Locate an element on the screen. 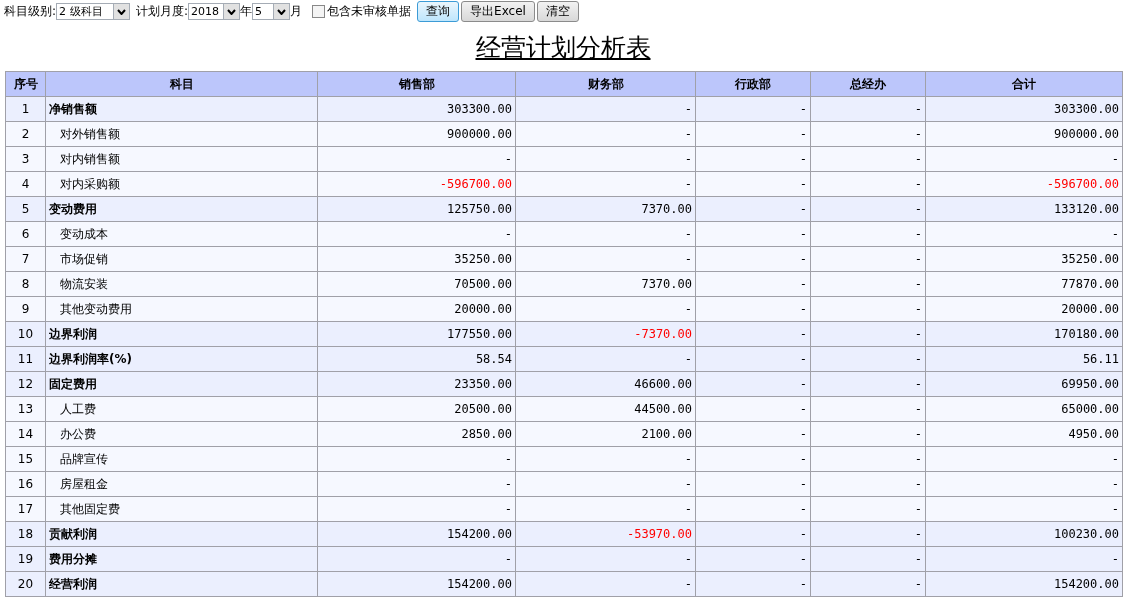 The height and width of the screenshot is (608, 1126). month-select: 5 is located at coordinates (271, 11).